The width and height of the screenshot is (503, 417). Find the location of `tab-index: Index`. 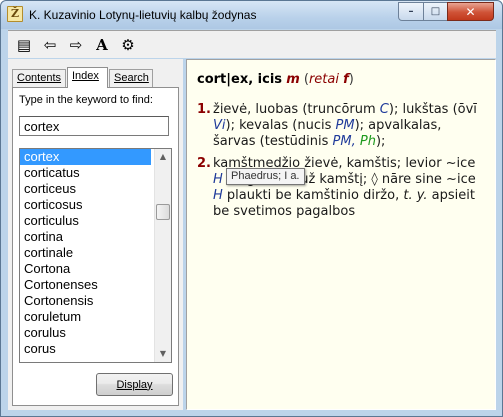

tab-index: Index is located at coordinates (87, 77).